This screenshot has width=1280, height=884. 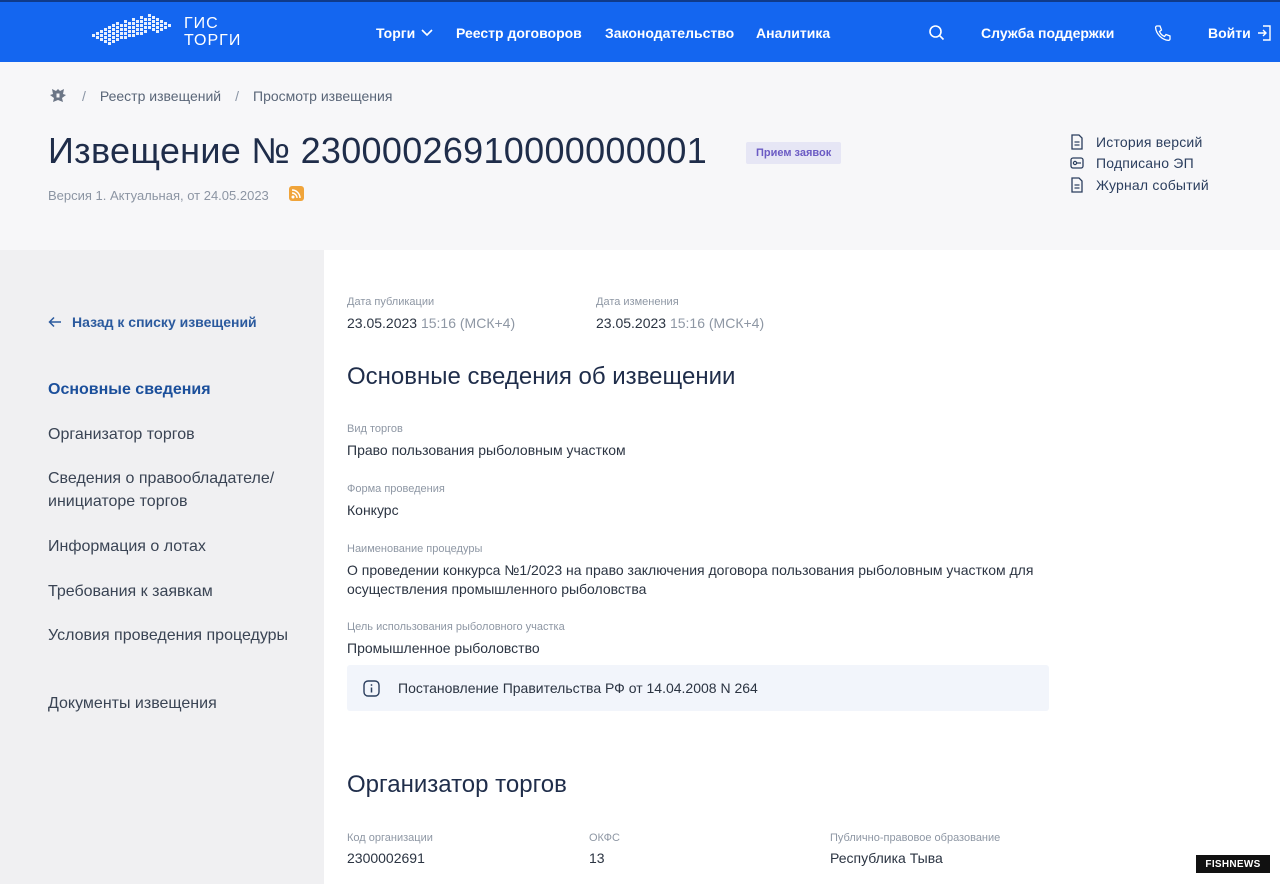 I want to click on public-entity-value: Республика Тыва, so click(x=886, y=858).